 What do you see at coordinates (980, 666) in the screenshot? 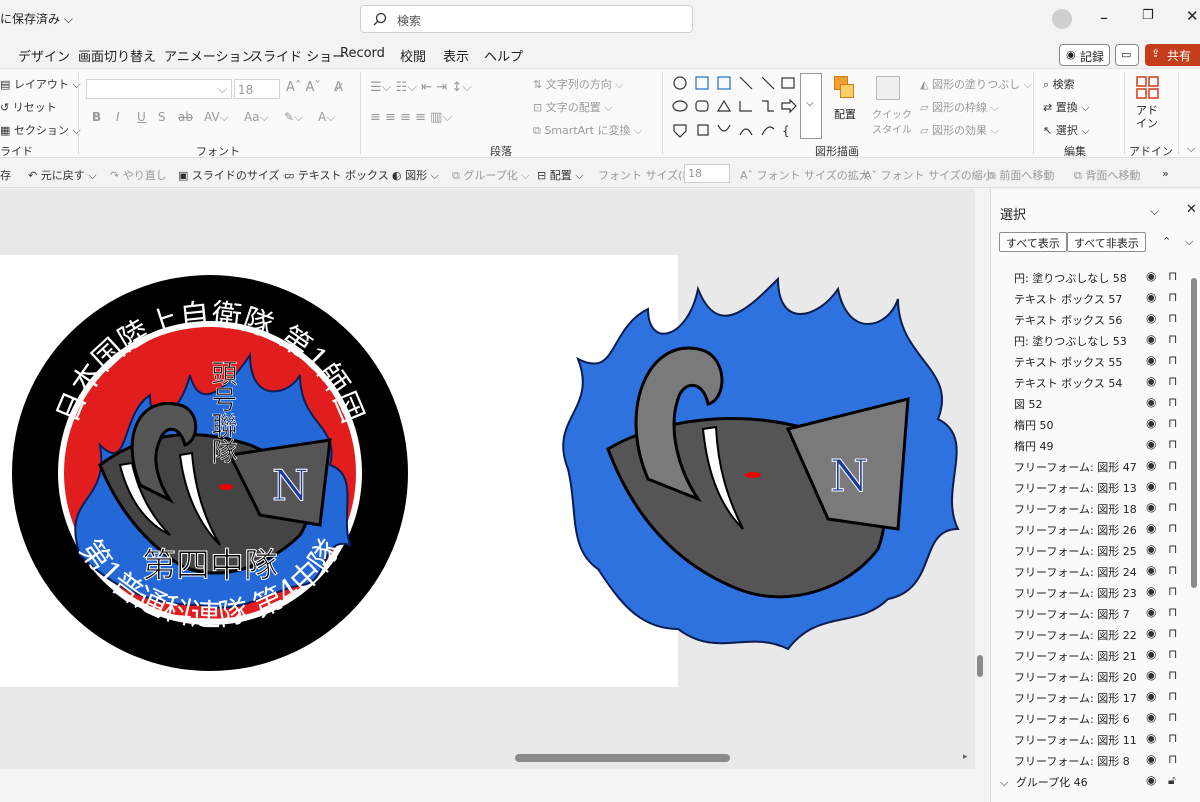
I see `canvas-vertical-scrollbar` at bounding box center [980, 666].